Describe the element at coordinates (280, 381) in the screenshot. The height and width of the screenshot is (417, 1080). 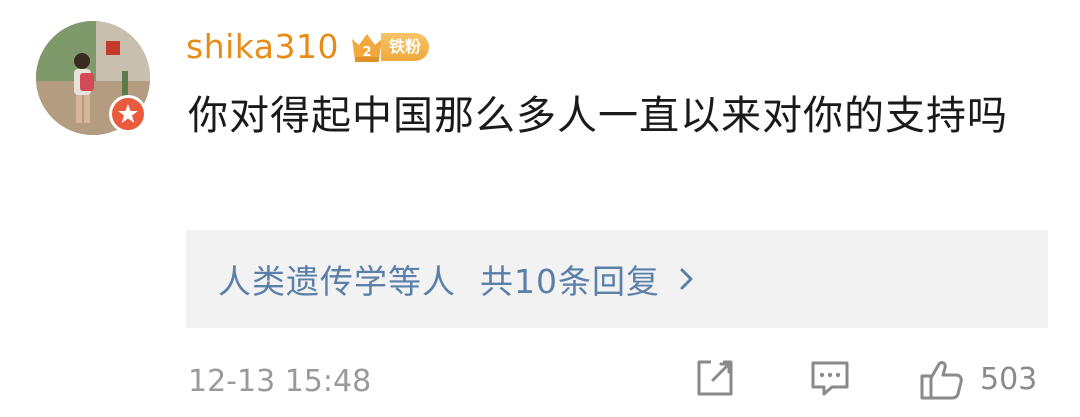
I see `timestamp: 12-13 15:48` at that location.